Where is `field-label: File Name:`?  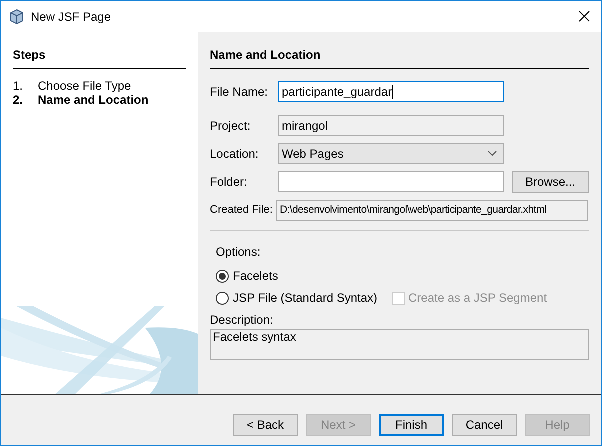
field-label: File Name: is located at coordinates (240, 92).